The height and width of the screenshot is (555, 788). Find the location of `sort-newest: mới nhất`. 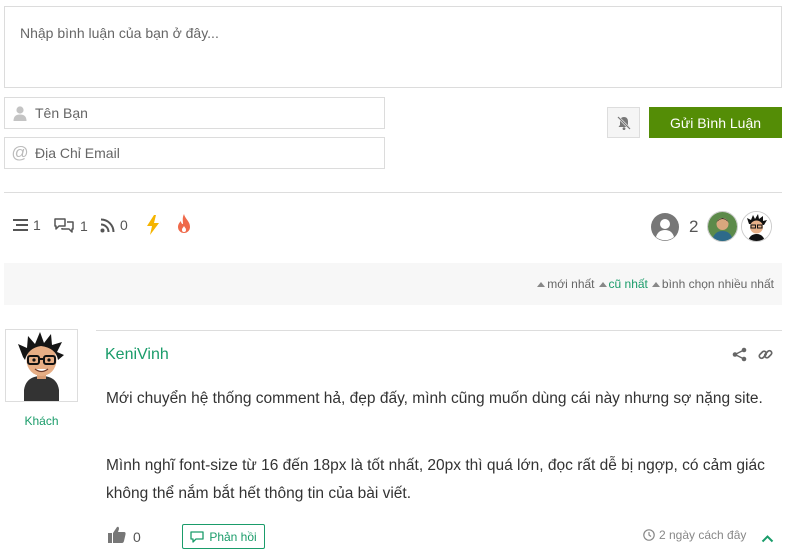

sort-newest: mới nhất is located at coordinates (566, 284).